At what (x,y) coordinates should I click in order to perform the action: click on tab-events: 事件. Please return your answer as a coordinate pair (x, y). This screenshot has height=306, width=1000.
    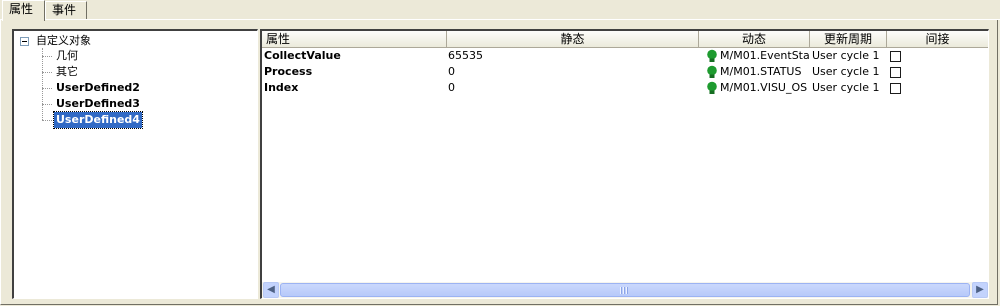
    Looking at the image, I should click on (66, 10).